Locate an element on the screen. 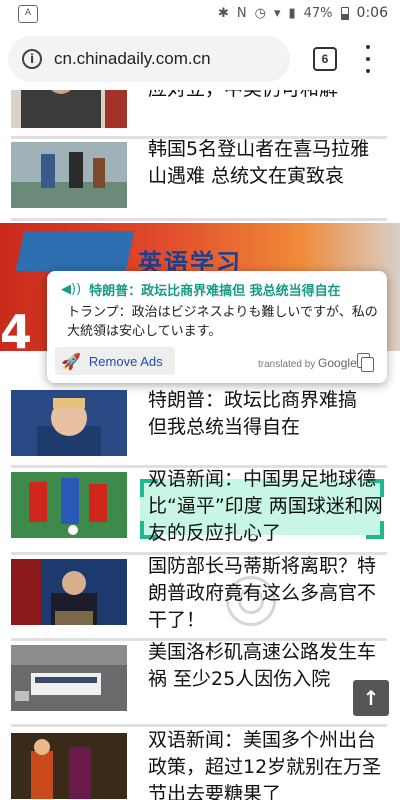  rocket-icon: 🚀 is located at coordinates (71, 361).